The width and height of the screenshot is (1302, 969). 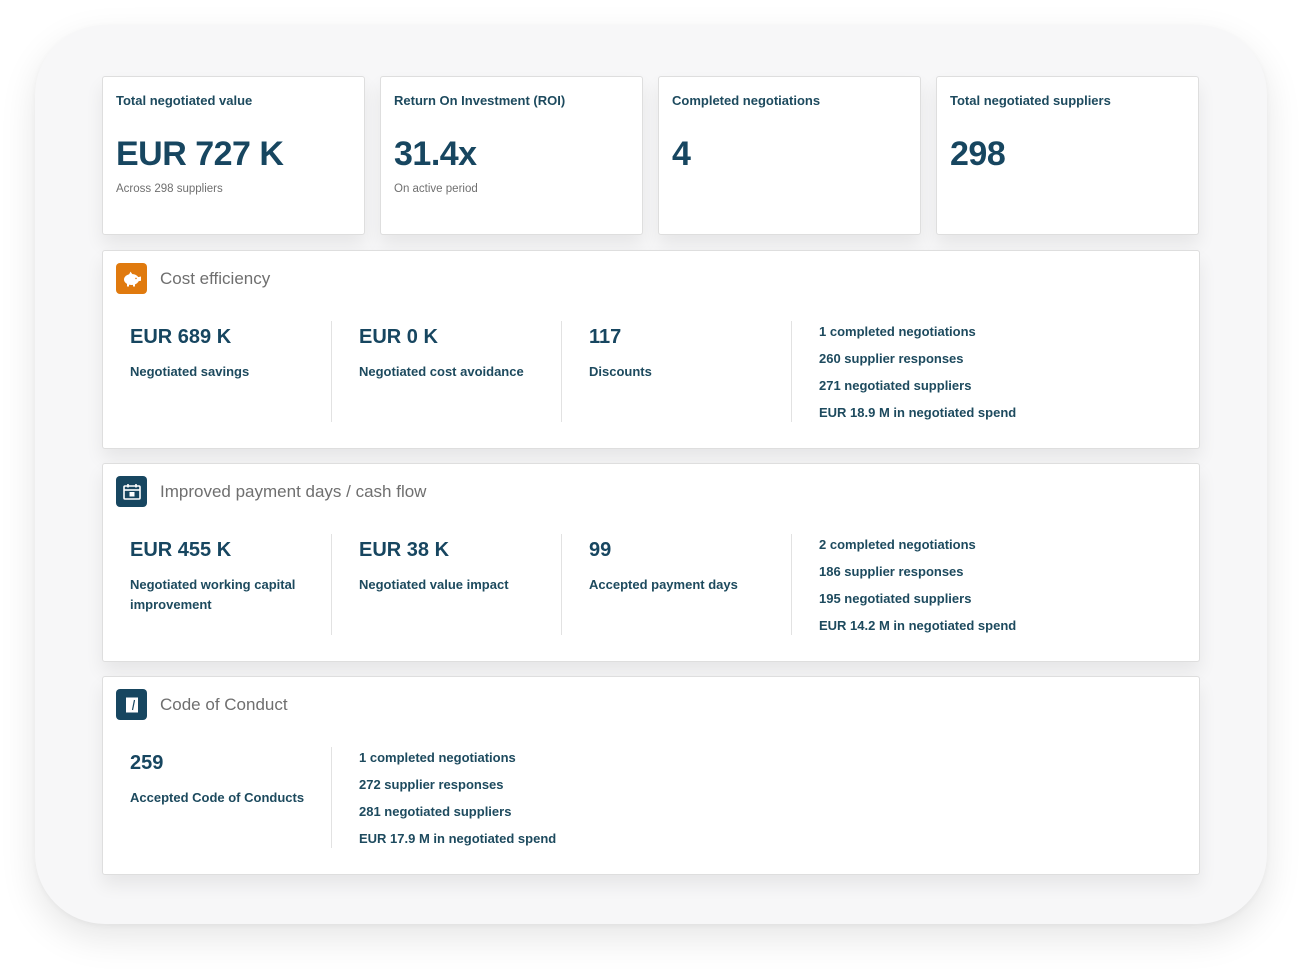 What do you see at coordinates (217, 780) in the screenshot?
I see `metric-accepted-code-of-conducts: 259 Accepted Code of Conducts` at bounding box center [217, 780].